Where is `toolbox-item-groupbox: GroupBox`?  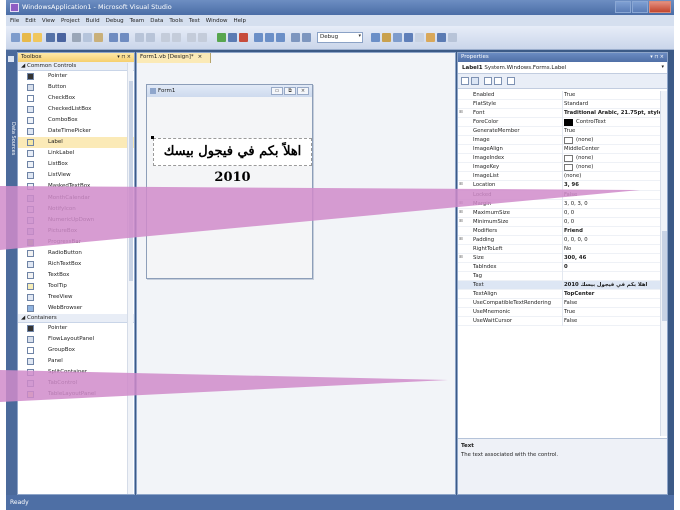
toolbox-item-groupbox: GroupBox is located at coordinates (76, 350).